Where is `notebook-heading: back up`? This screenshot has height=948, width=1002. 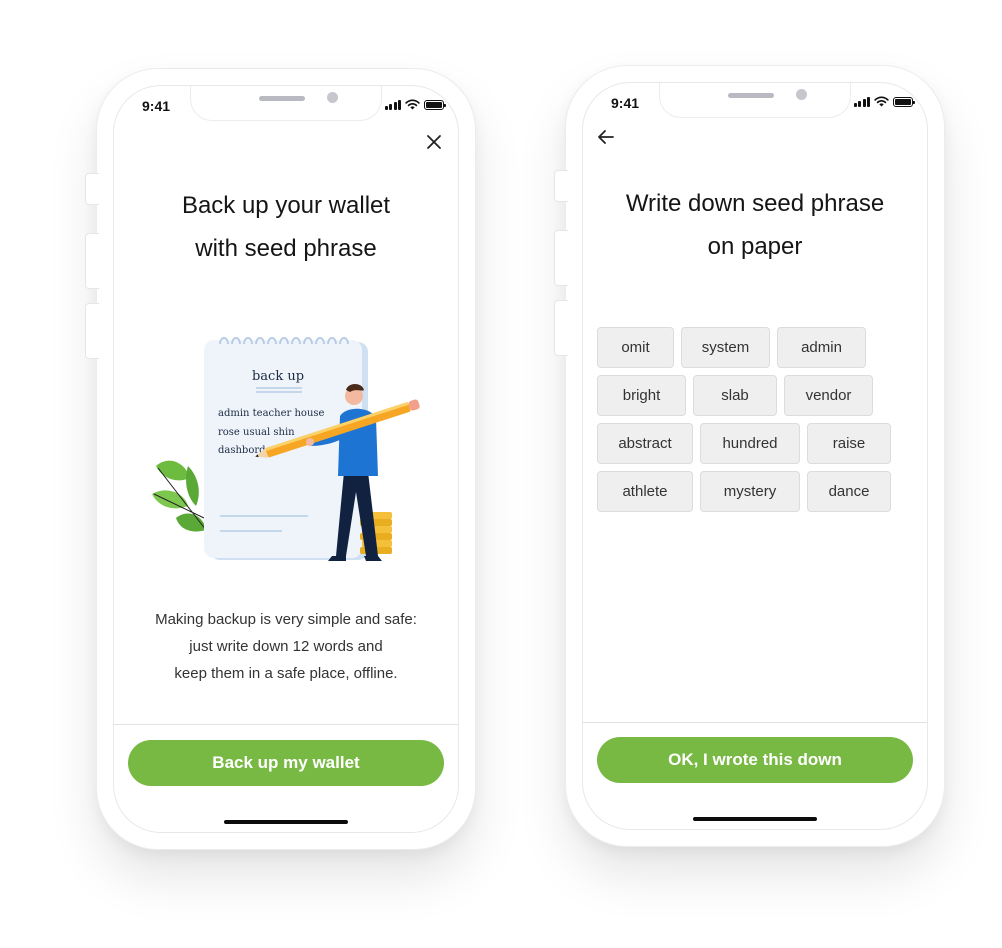
notebook-heading: back up is located at coordinates (278, 376).